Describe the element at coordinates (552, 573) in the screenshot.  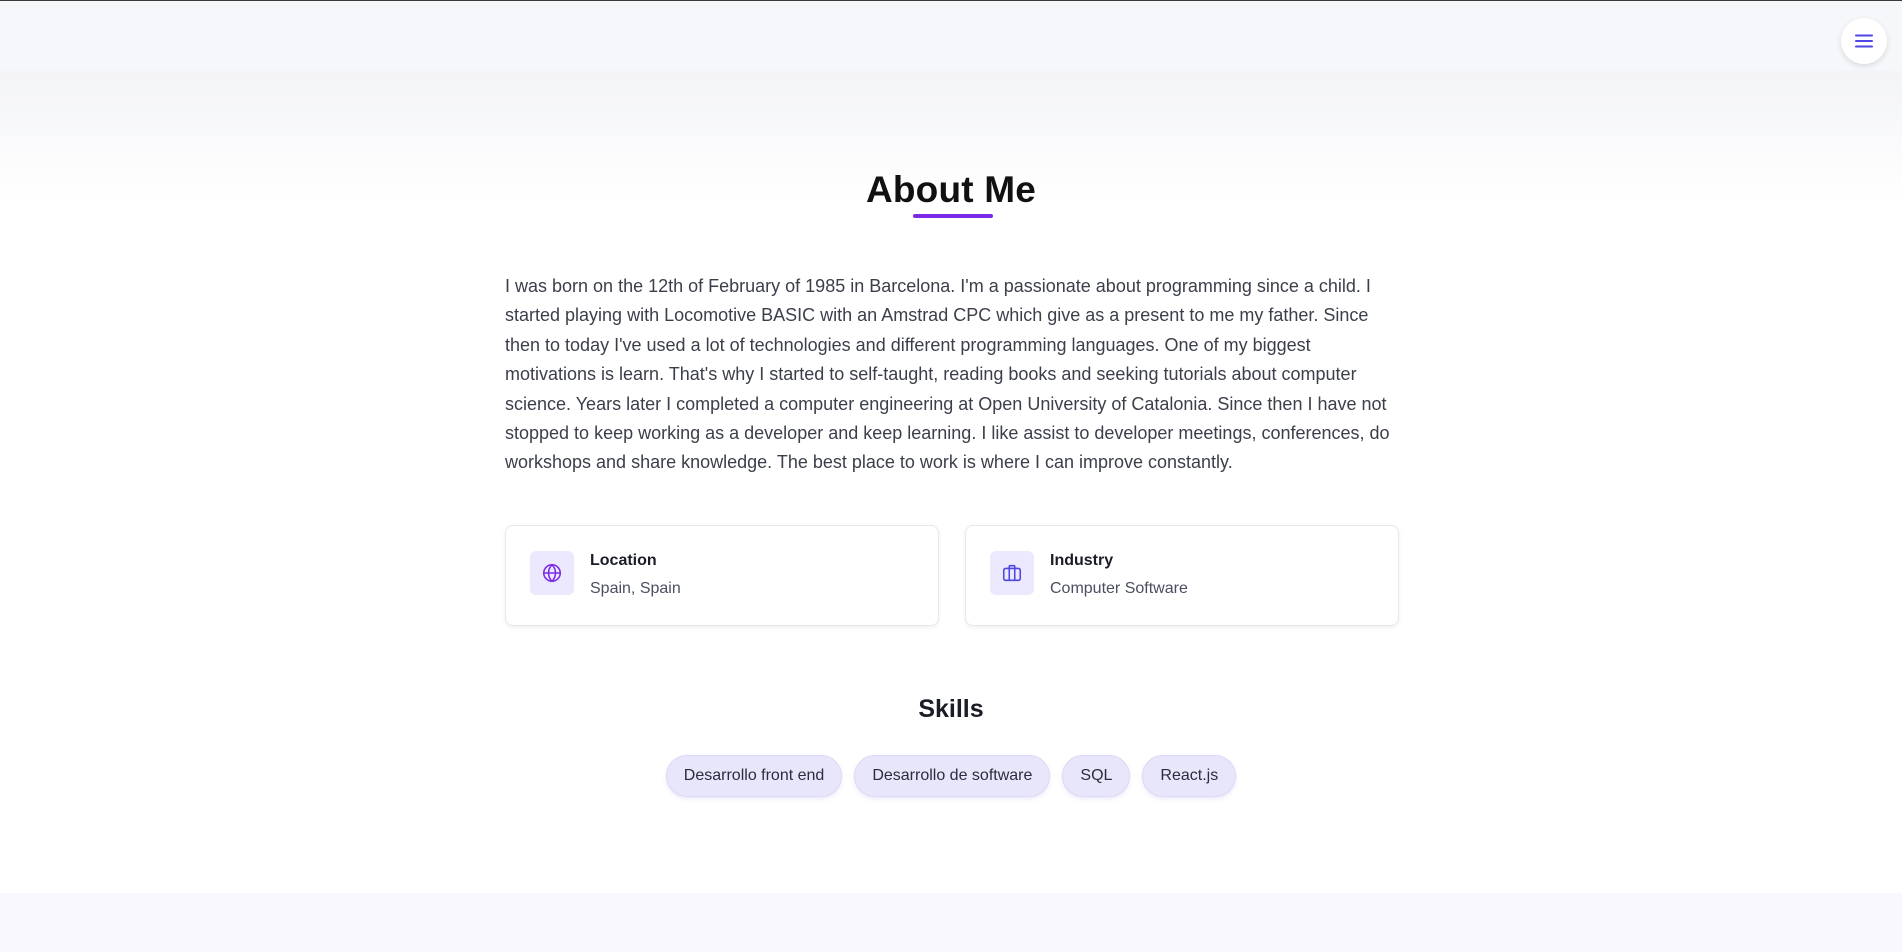
I see `globe-icon` at that location.